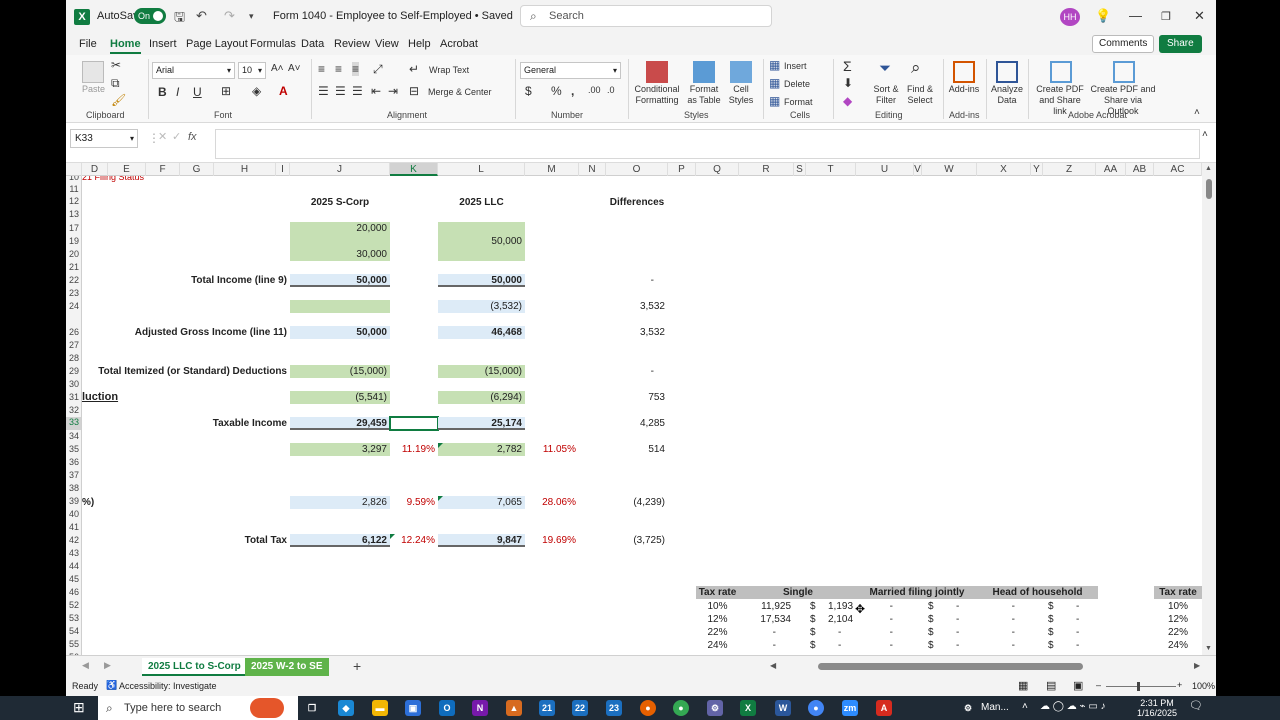 The image size is (1280, 720). What do you see at coordinates (340, 280) in the screenshot?
I see `cell-j22: 50,000` at bounding box center [340, 280].